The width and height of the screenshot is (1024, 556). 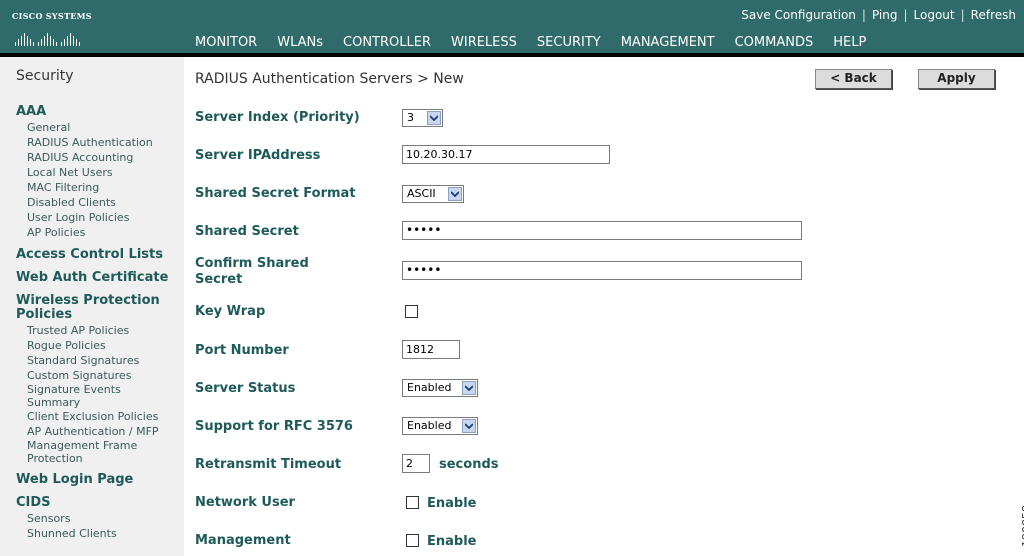 What do you see at coordinates (47, 39) in the screenshot?
I see `cisco-bridge-icon` at bounding box center [47, 39].